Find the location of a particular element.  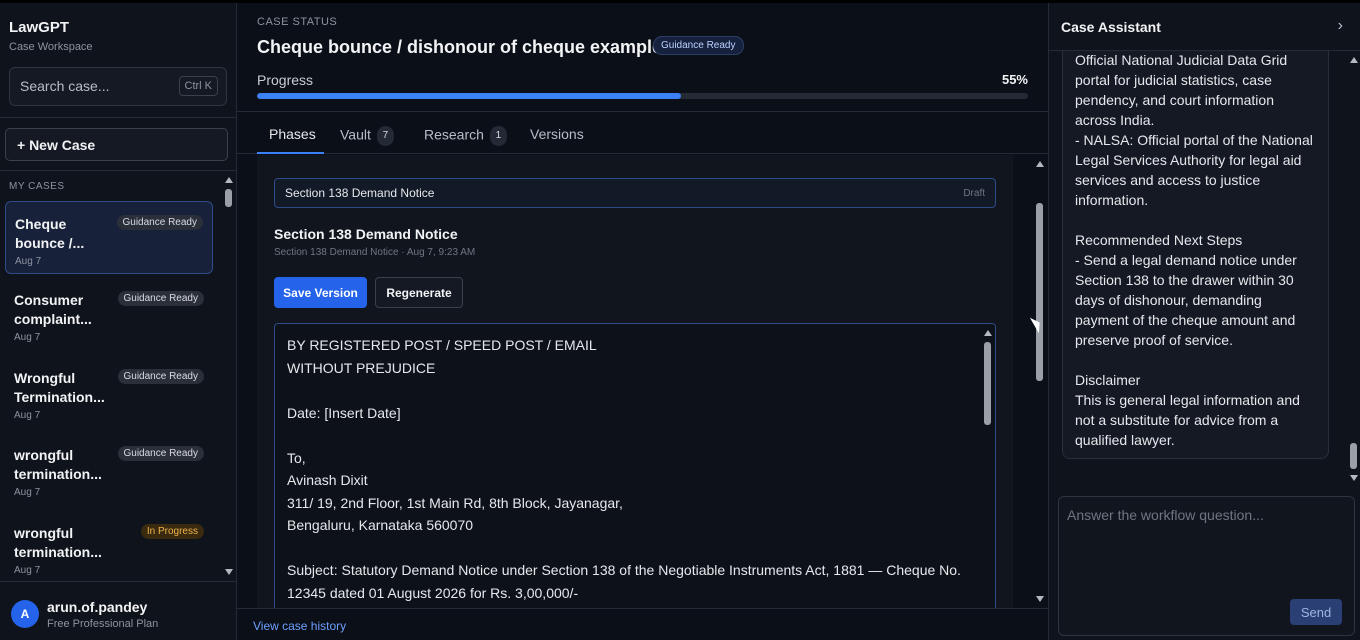

tab-label: Vault is located at coordinates (355, 134).